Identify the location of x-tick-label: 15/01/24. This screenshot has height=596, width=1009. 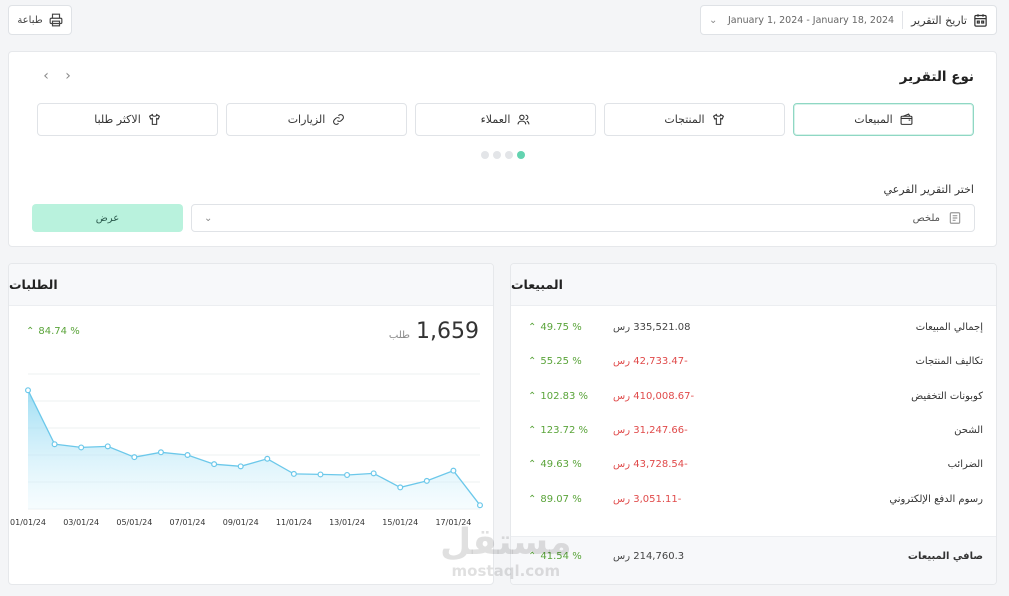
(400, 522).